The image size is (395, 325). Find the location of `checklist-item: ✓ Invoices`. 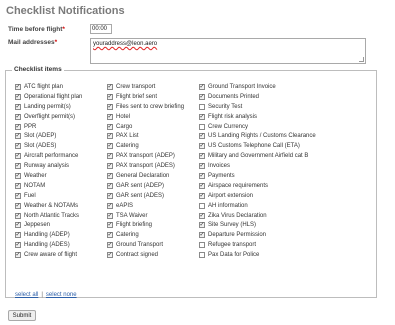

checklist-item: ✓ Invoices is located at coordinates (257, 166).